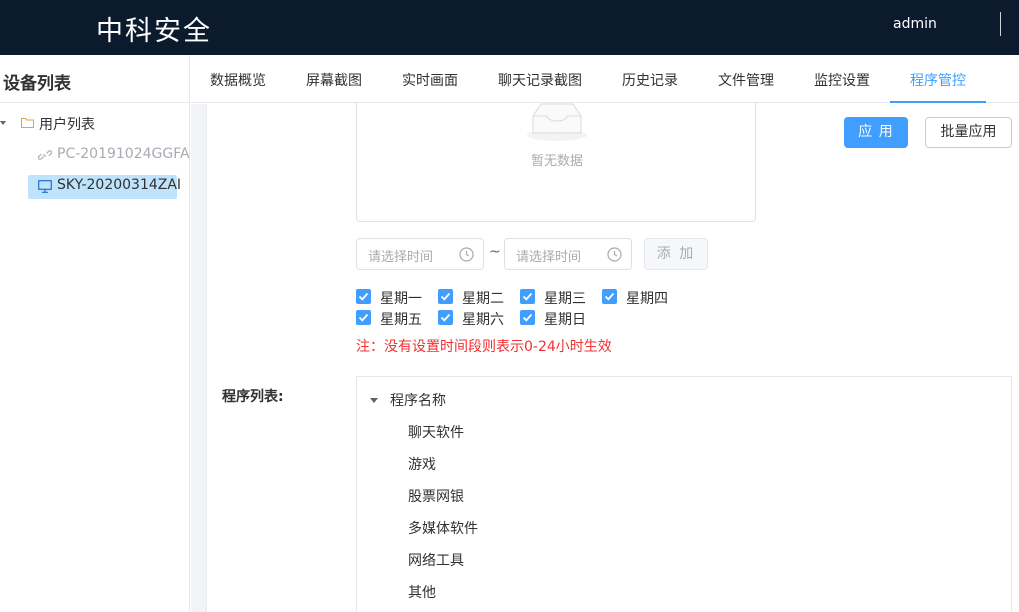 Image resolution: width=1019 pixels, height=612 pixels. I want to click on weekday-label: 星期二, so click(483, 299).